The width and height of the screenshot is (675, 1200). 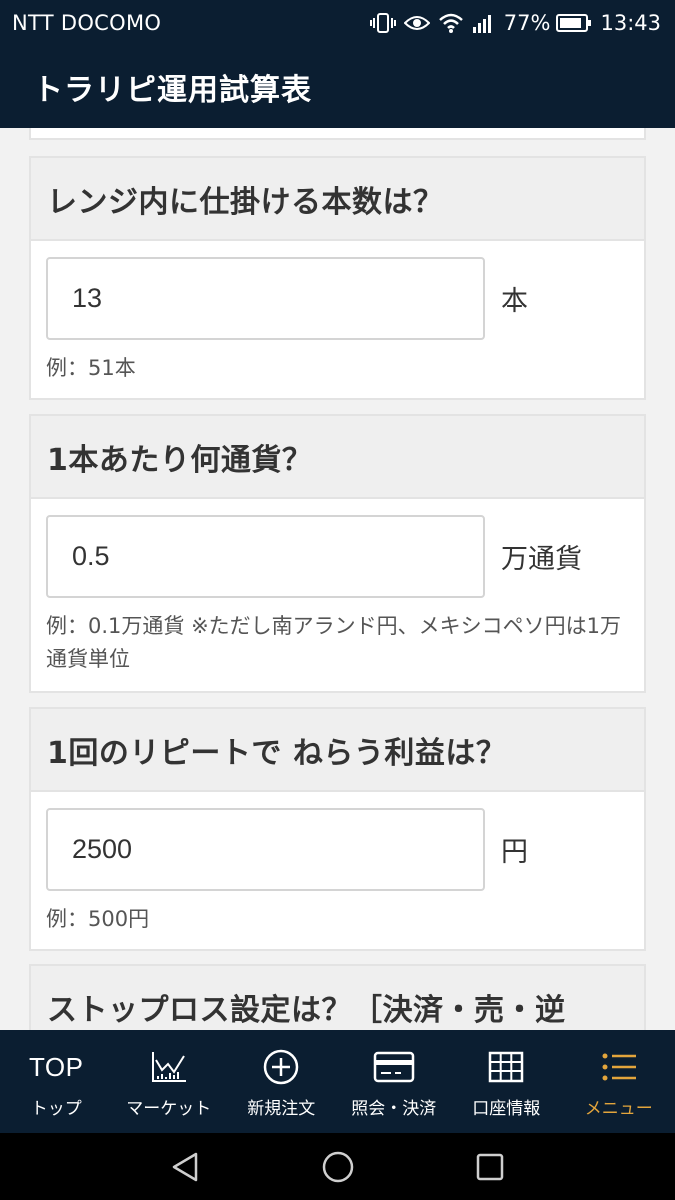 What do you see at coordinates (527, 23) in the screenshot?
I see `battery-percent: 77%` at bounding box center [527, 23].